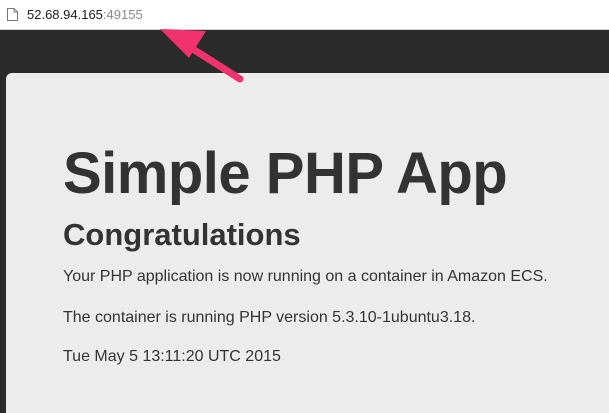  Describe the element at coordinates (65, 14) in the screenshot. I see `url-host: 52.68.94.165` at that location.